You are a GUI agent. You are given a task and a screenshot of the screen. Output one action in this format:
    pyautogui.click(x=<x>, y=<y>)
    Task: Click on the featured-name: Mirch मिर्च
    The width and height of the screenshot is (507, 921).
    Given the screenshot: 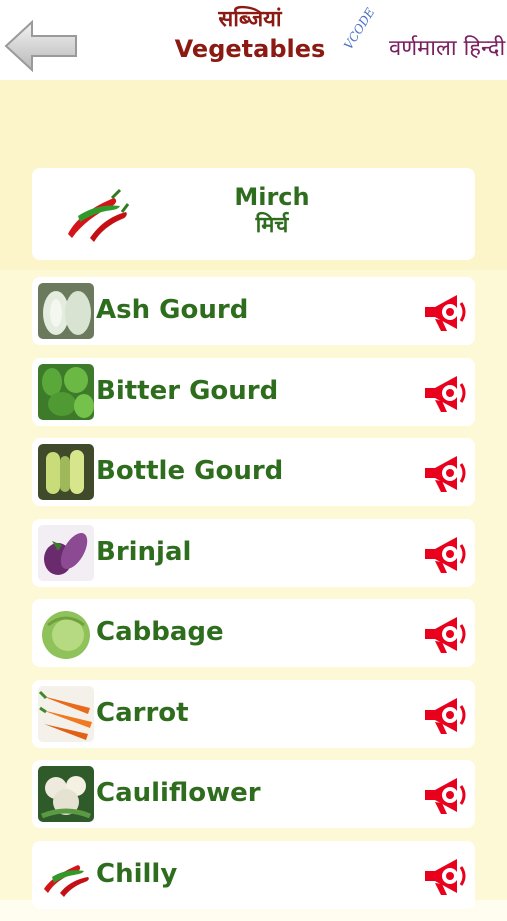 What is the action you would take?
    pyautogui.click(x=272, y=211)
    